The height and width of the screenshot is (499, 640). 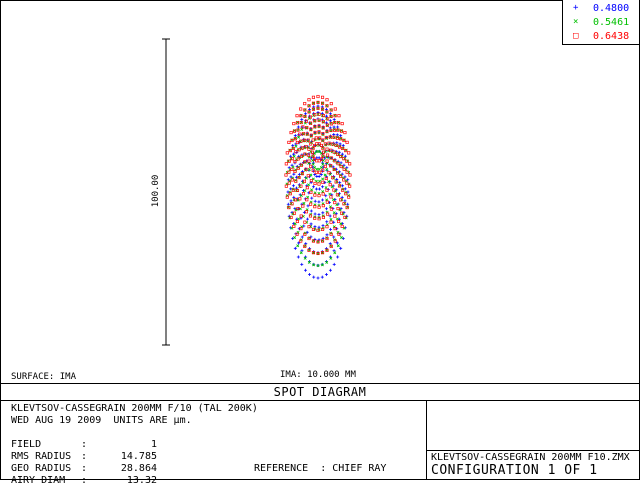 I want to click on airy-label: AIRY DIAM, so click(x=38, y=480).